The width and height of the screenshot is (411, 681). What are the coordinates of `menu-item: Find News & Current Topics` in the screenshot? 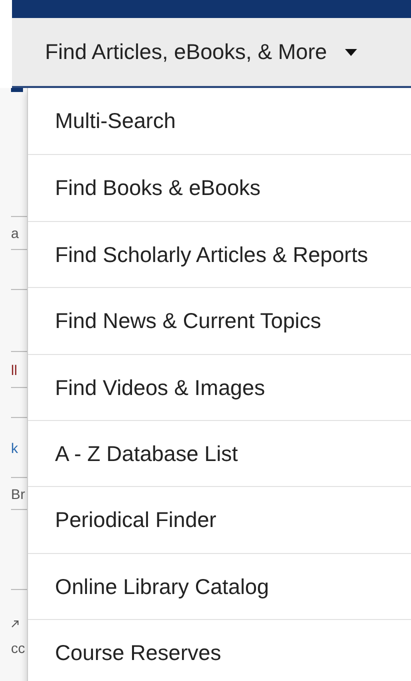 It's located at (219, 320).